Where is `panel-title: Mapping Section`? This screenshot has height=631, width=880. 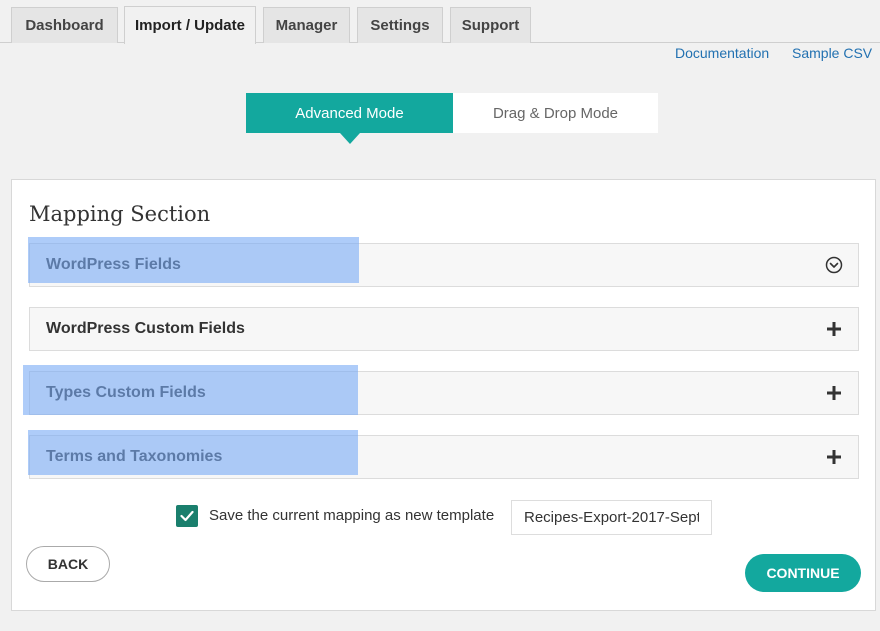
panel-title: Mapping Section is located at coordinates (120, 214).